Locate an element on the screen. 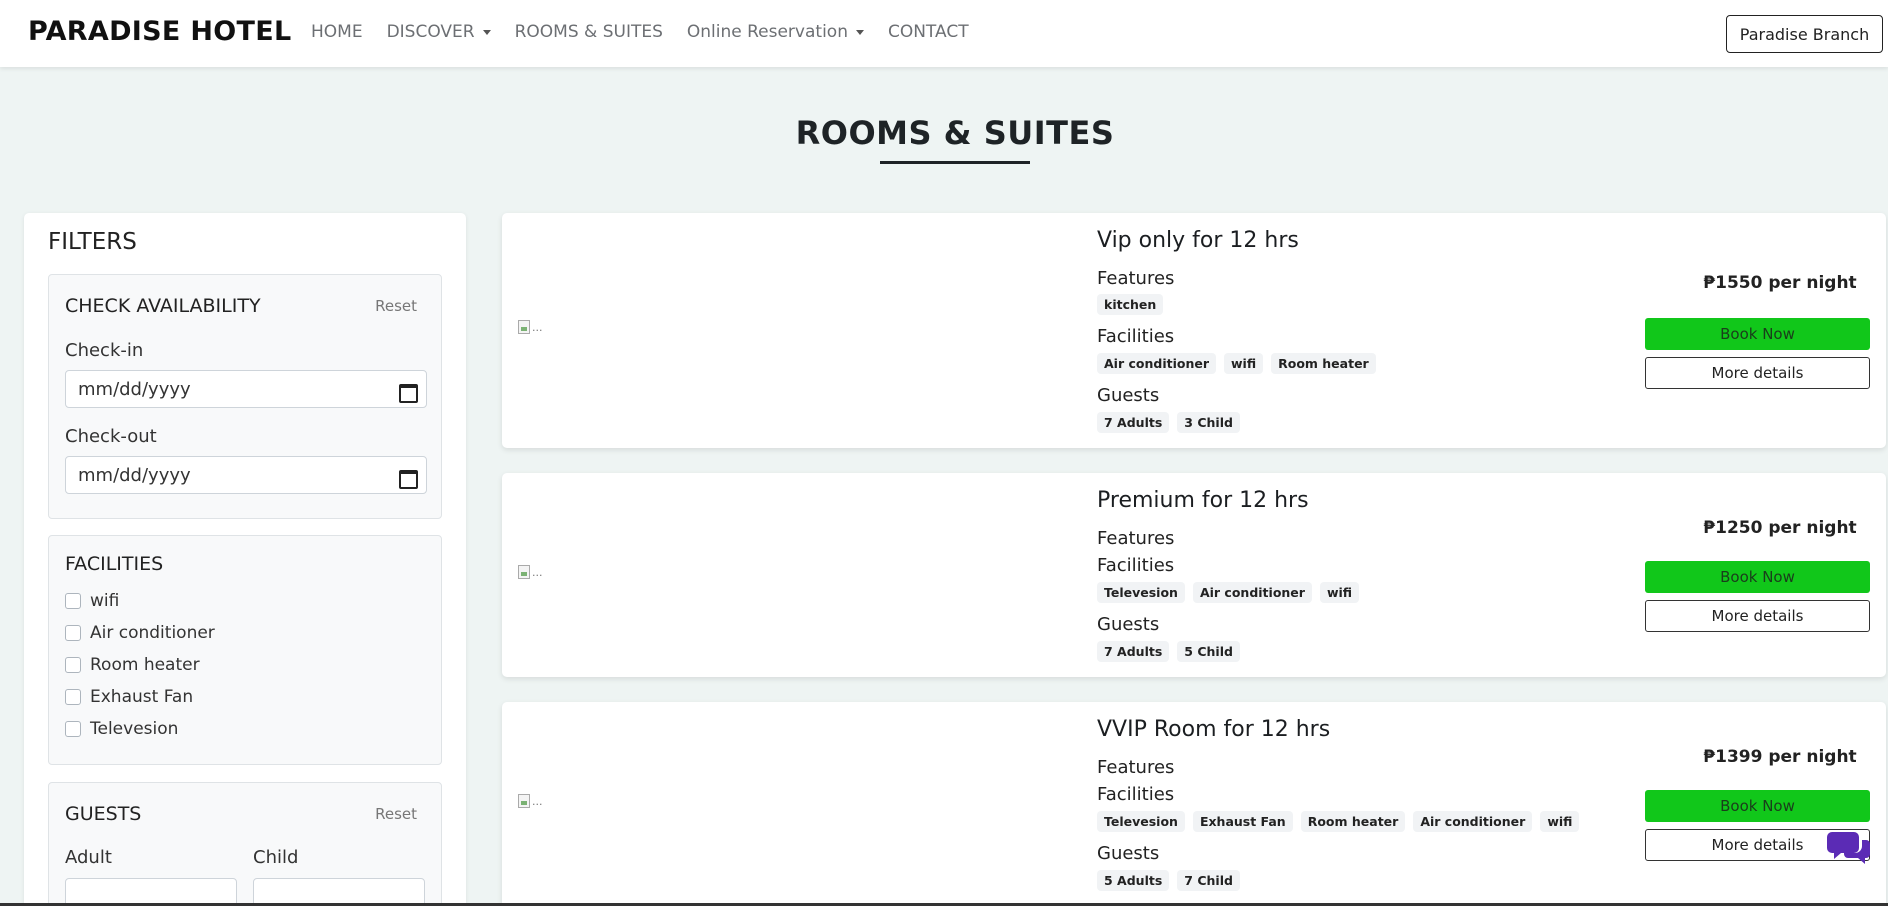 Image resolution: width=1888 pixels, height=906 pixels. facility-label: wifi is located at coordinates (105, 601).